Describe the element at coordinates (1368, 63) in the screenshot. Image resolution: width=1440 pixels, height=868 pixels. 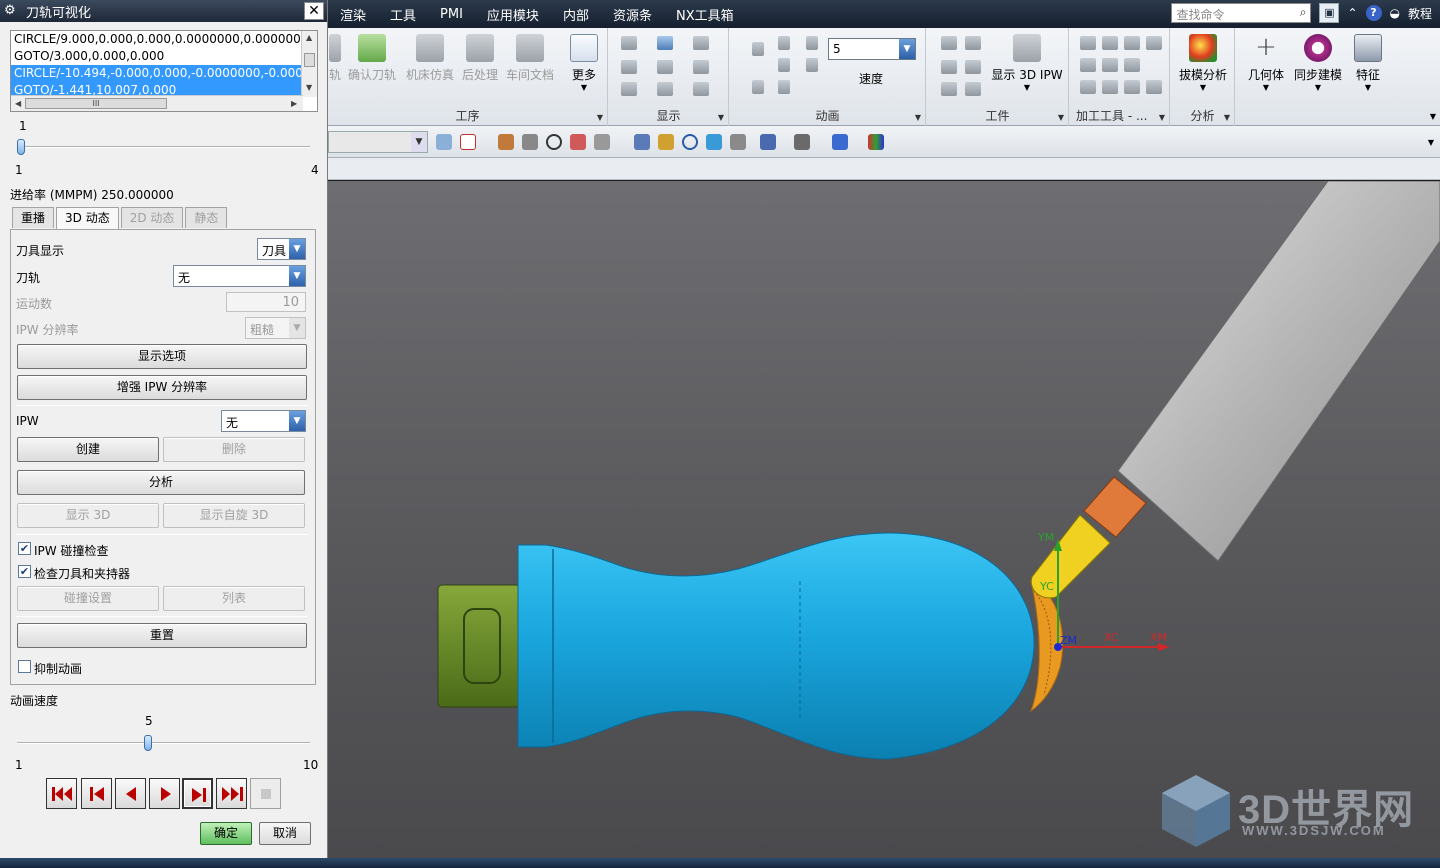
I see `feature-button: 特征 ▼` at that location.